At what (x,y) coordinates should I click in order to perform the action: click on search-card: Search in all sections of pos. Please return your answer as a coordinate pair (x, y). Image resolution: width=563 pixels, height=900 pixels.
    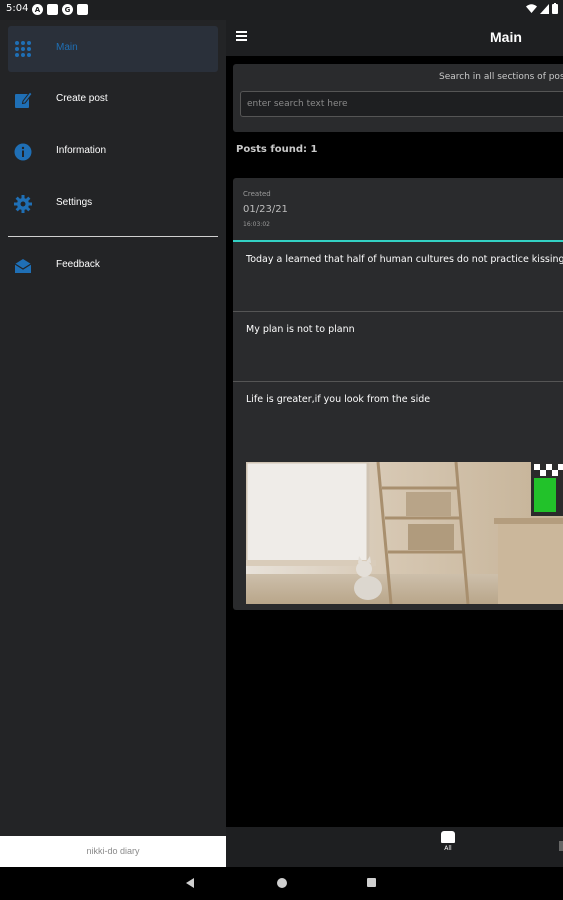
    Looking at the image, I should click on (398, 98).